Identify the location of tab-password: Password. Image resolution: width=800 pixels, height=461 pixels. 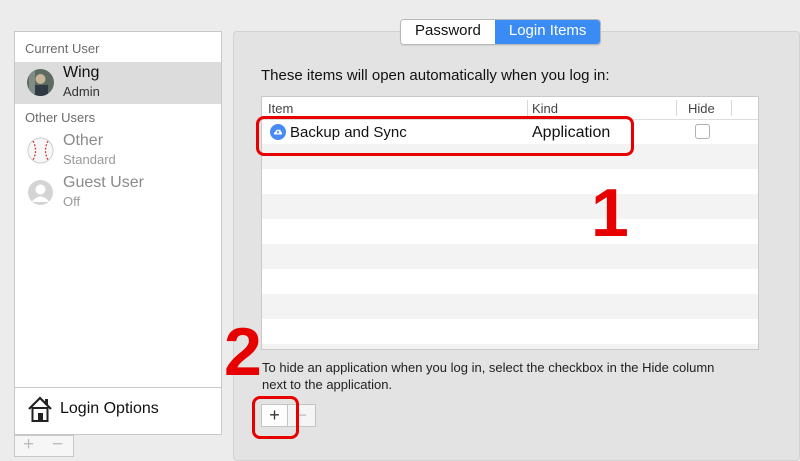
(448, 32).